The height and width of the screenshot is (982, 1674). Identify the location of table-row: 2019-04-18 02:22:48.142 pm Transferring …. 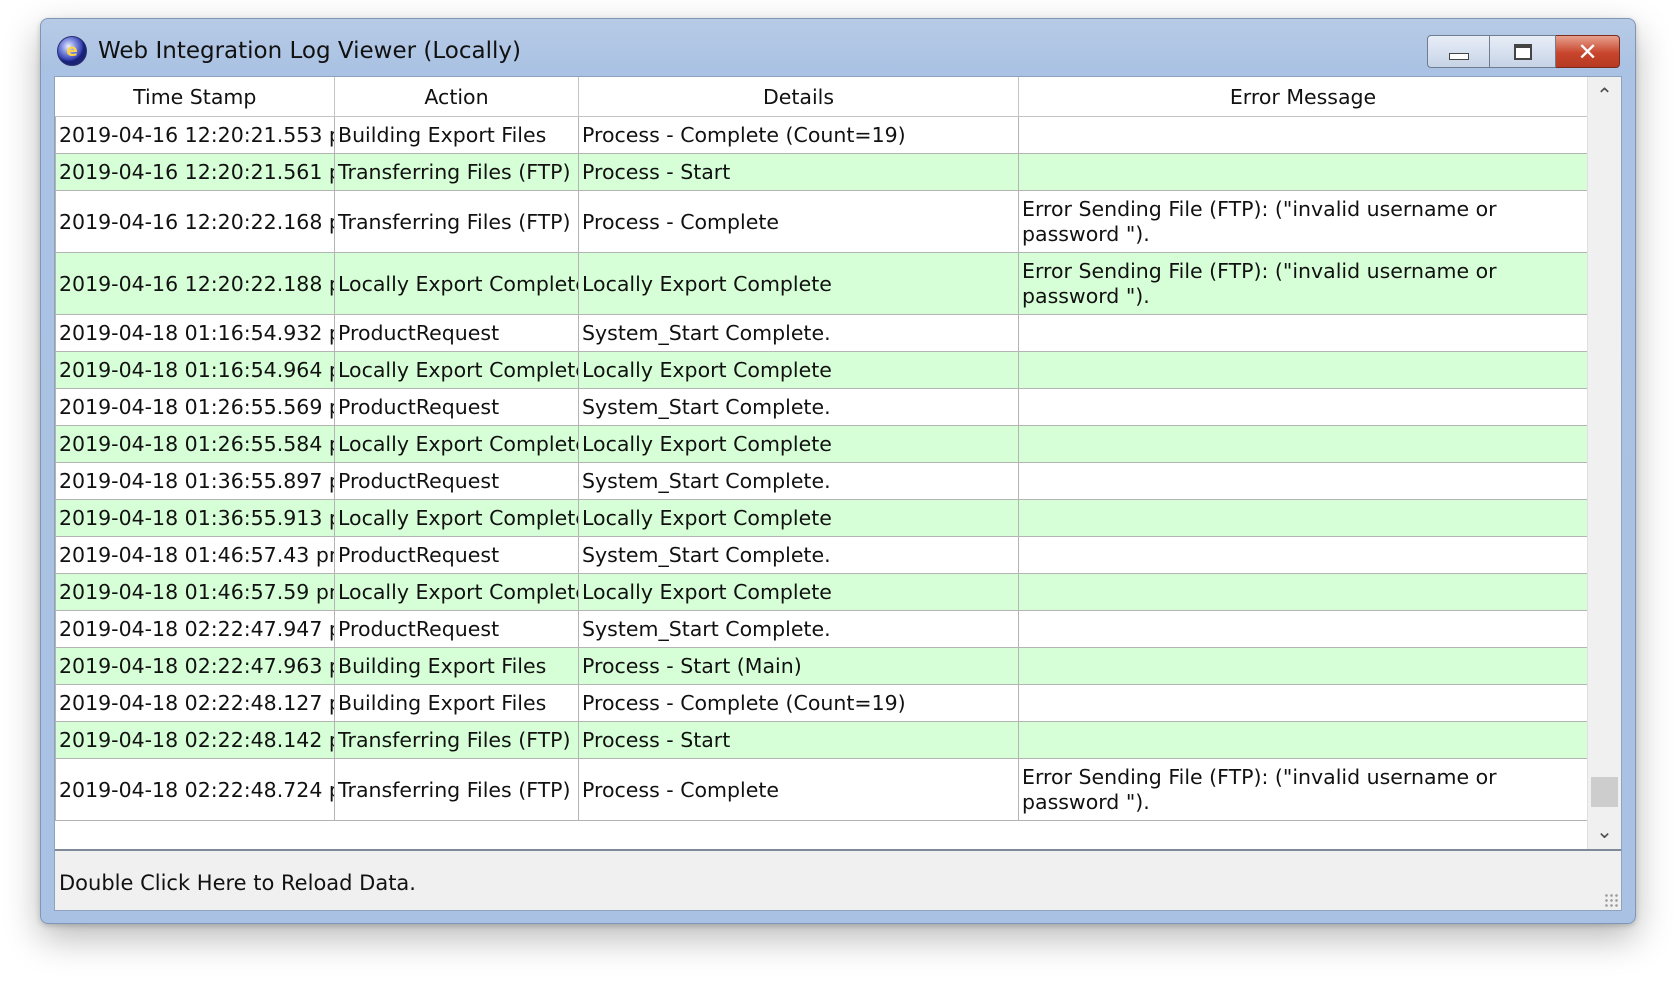
(821, 740).